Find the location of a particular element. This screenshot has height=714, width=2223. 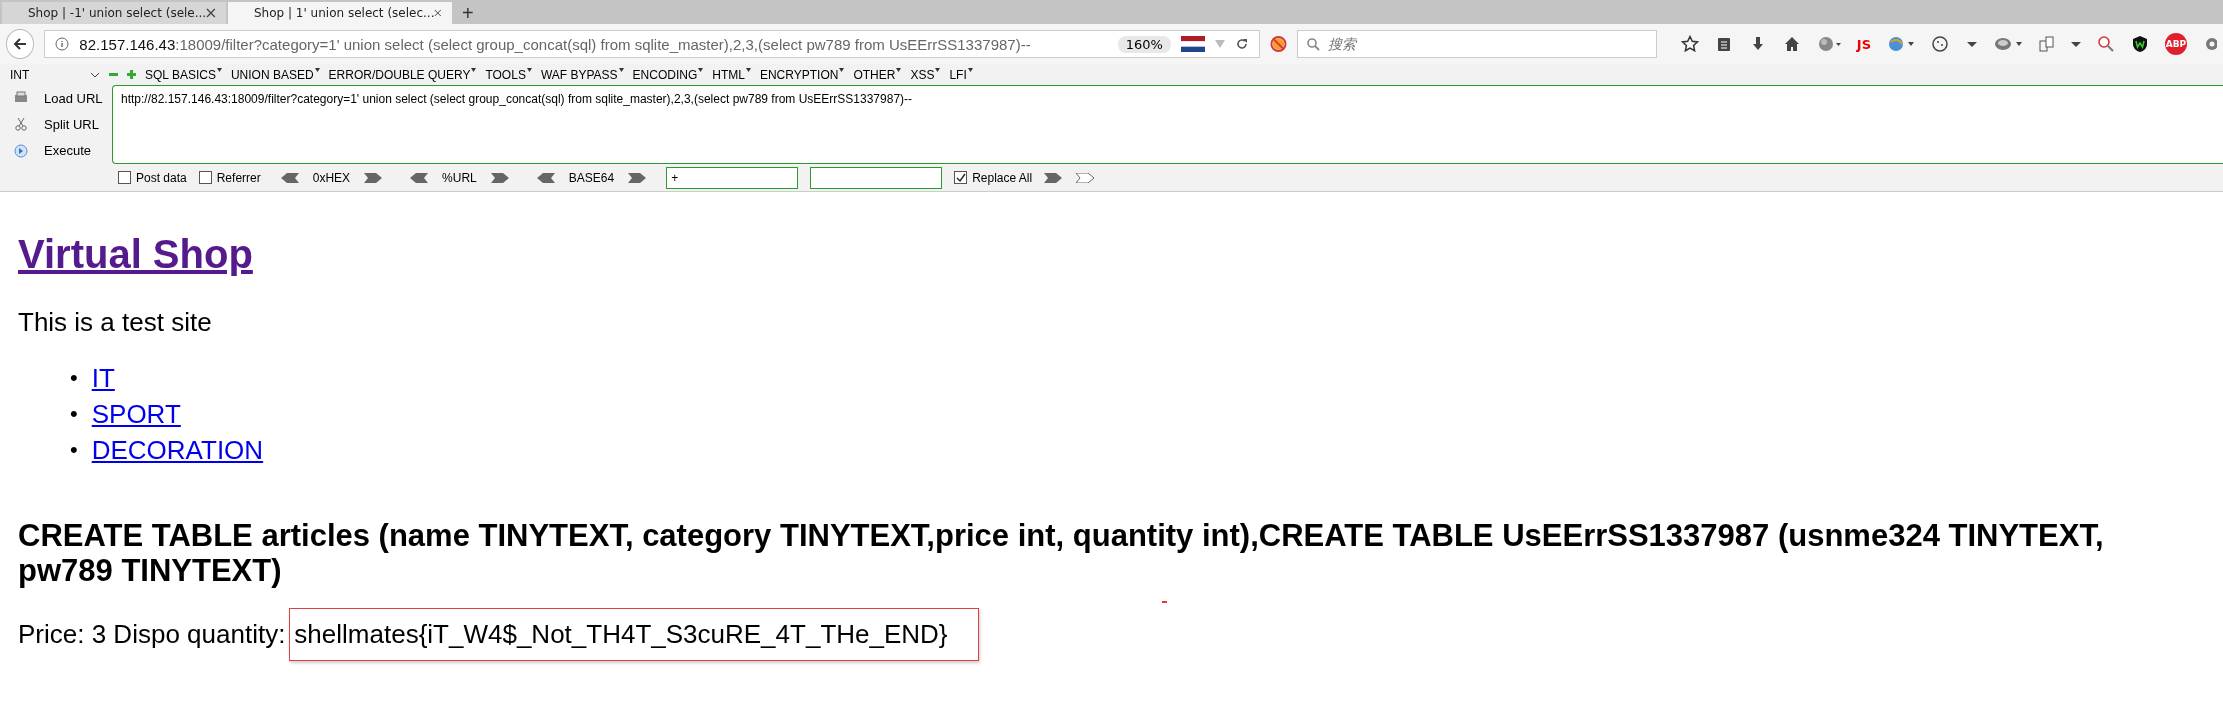

hackbar-menu: XSS is located at coordinates (925, 74).